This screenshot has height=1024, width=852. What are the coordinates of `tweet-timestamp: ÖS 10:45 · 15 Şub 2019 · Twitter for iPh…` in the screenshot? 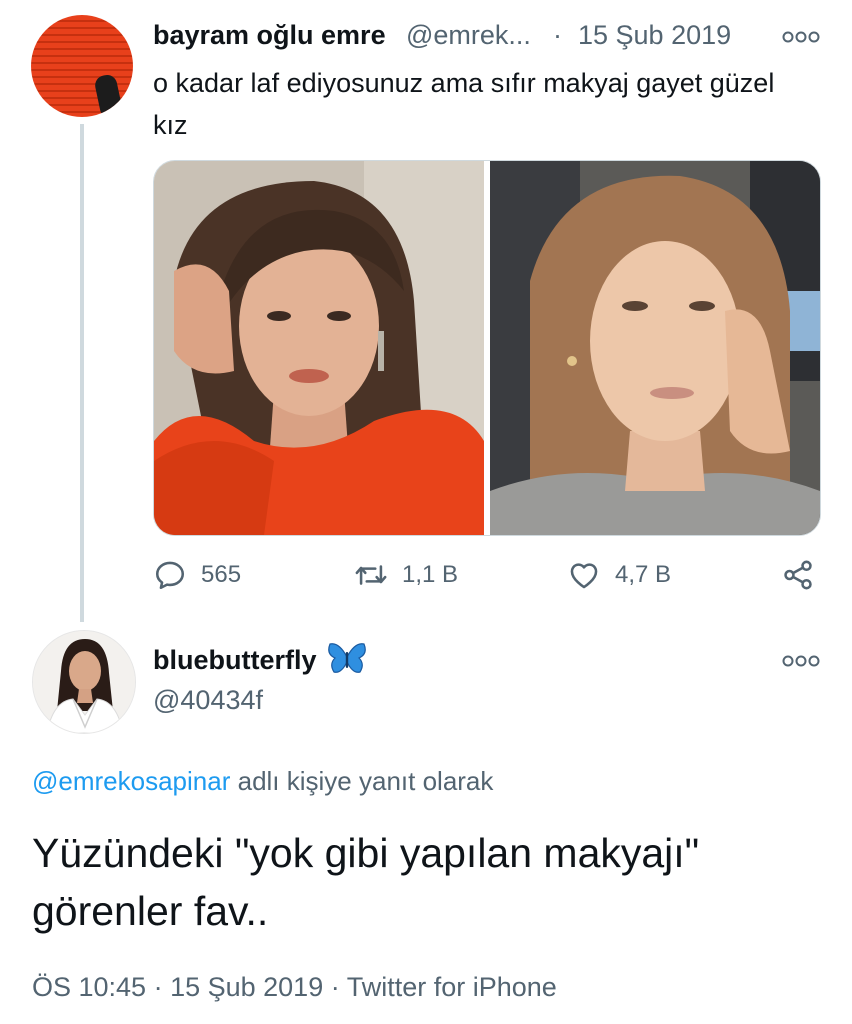 It's located at (294, 987).